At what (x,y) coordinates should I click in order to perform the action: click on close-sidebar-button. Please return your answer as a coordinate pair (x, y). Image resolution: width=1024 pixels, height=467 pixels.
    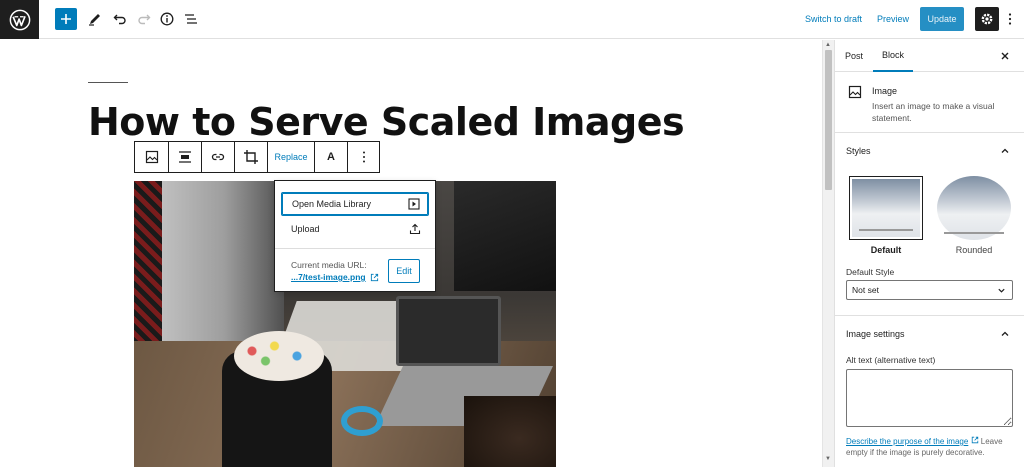
    Looking at the image, I should click on (1005, 57).